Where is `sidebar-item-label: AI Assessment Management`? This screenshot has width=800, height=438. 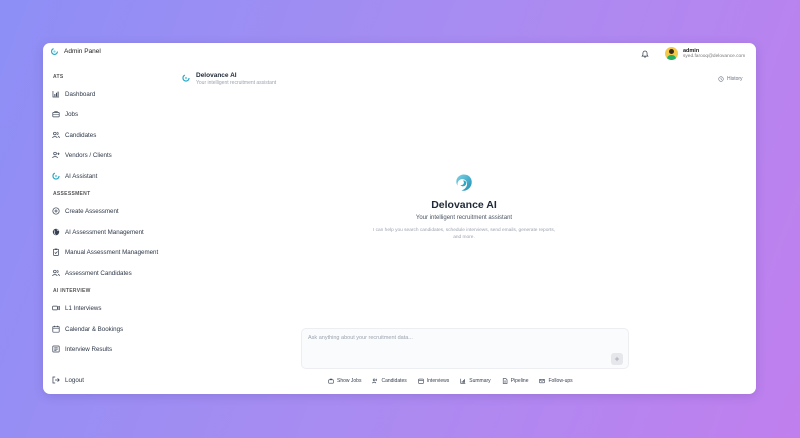 sidebar-item-label: AI Assessment Management is located at coordinates (104, 232).